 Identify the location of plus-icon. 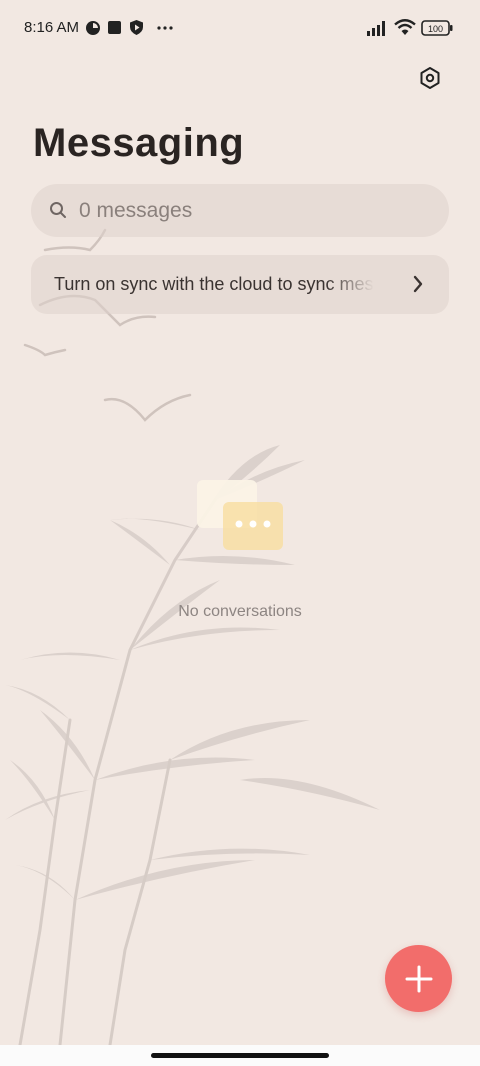
(418, 978).